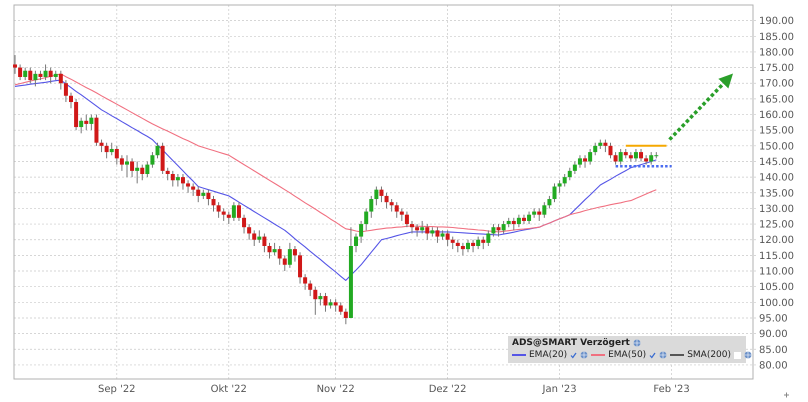  Describe the element at coordinates (773, 334) in the screenshot. I see `y-axis-label: 90.00` at that location.